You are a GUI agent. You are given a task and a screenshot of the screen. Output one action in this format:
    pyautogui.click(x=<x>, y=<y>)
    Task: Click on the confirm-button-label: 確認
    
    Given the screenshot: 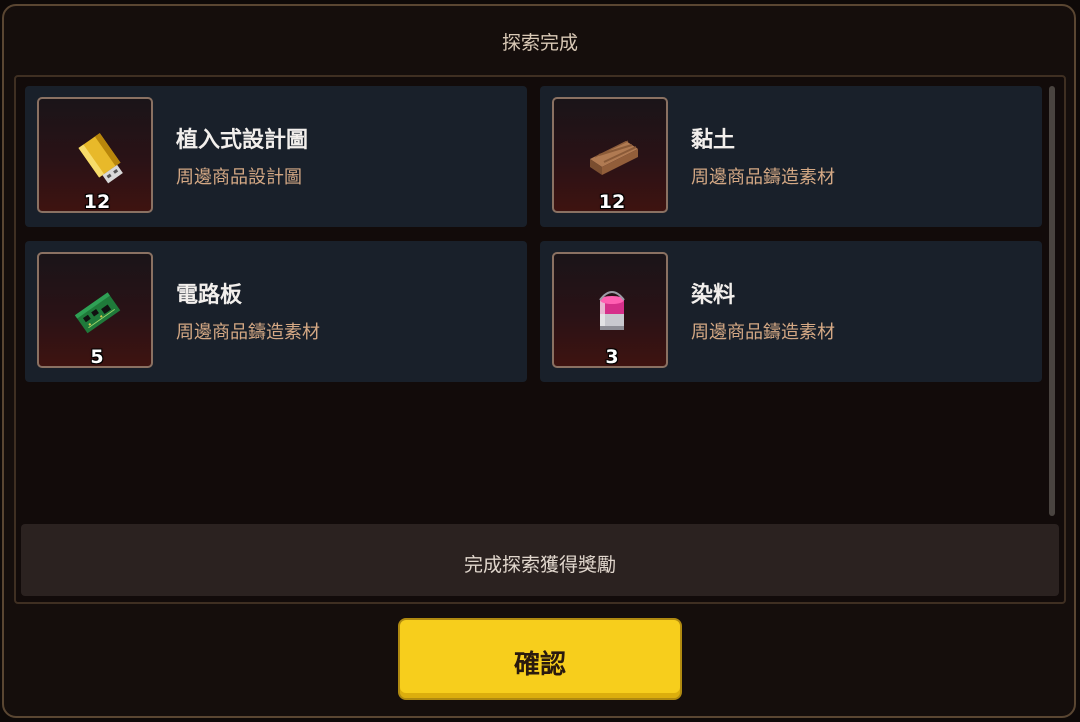 What is the action you would take?
    pyautogui.click(x=539, y=665)
    